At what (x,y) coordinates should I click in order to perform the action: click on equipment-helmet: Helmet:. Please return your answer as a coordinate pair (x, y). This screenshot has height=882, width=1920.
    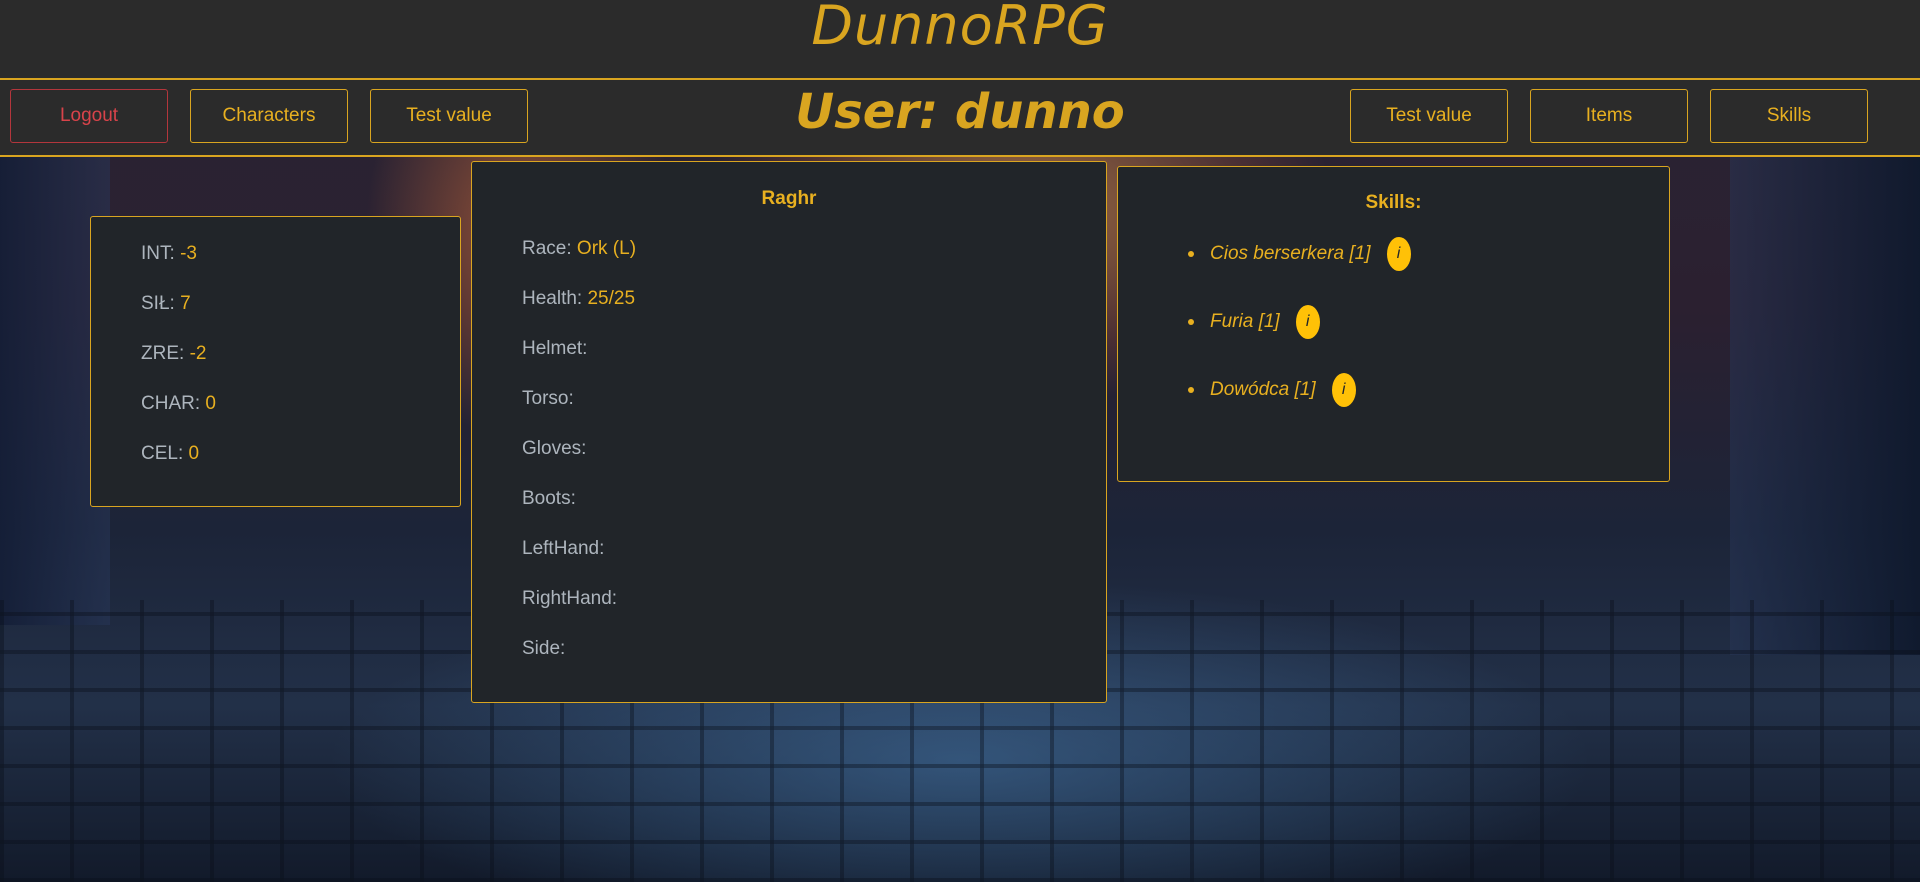
    Looking at the image, I should click on (555, 348).